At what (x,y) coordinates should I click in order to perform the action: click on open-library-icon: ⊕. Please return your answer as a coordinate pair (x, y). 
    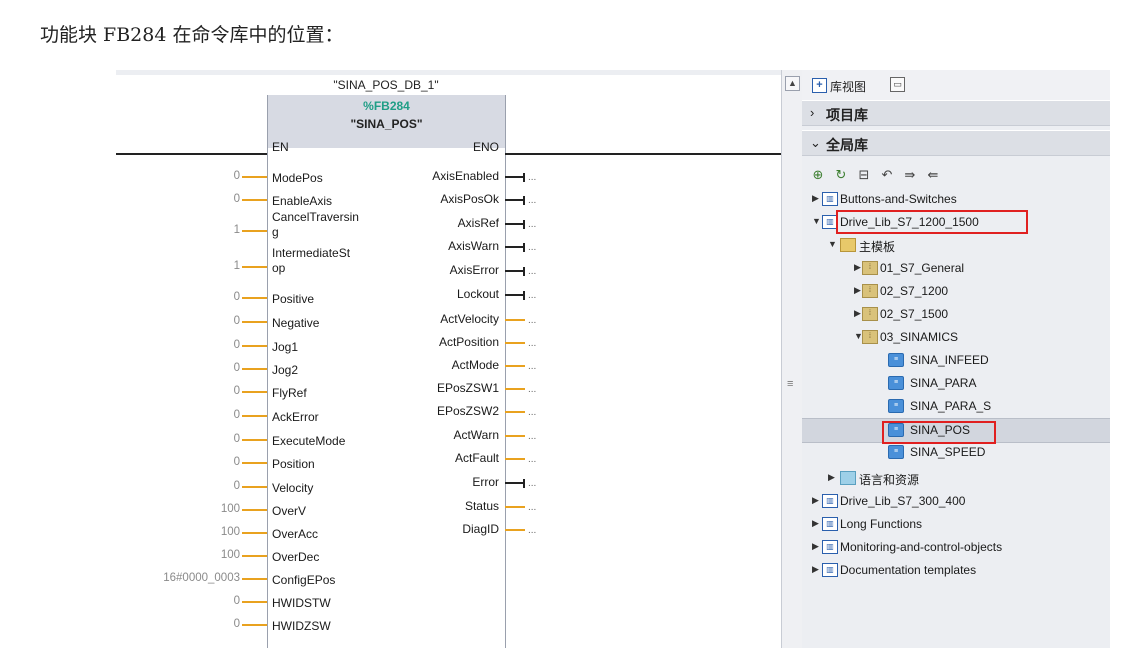
    Looking at the image, I should click on (818, 175).